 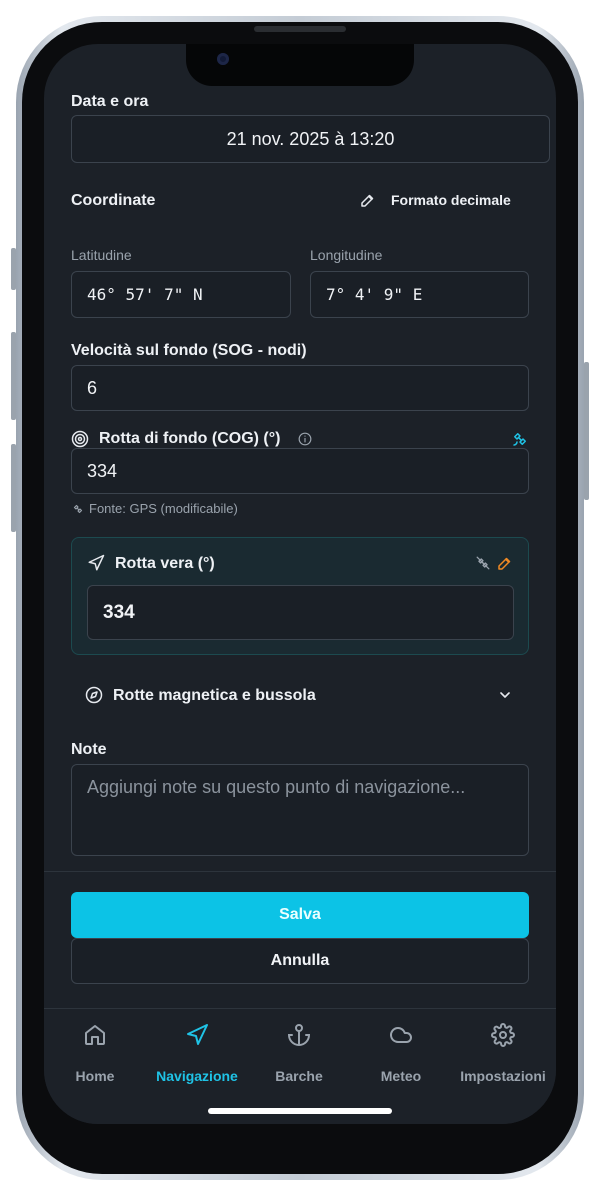 I want to click on phone-power-button, so click(x=586, y=431).